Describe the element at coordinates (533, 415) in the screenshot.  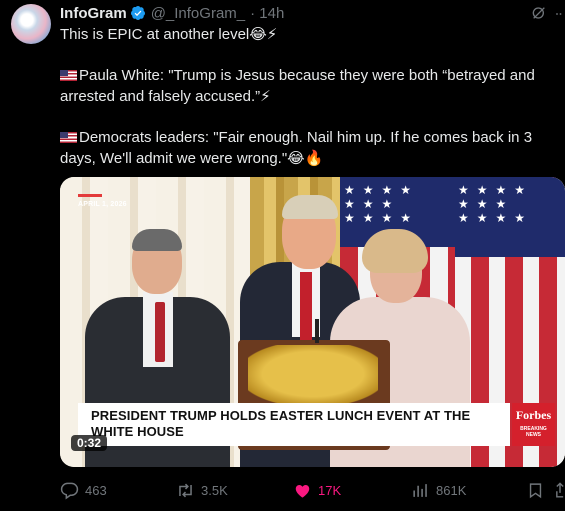
I see `network-name: Forbes` at that location.